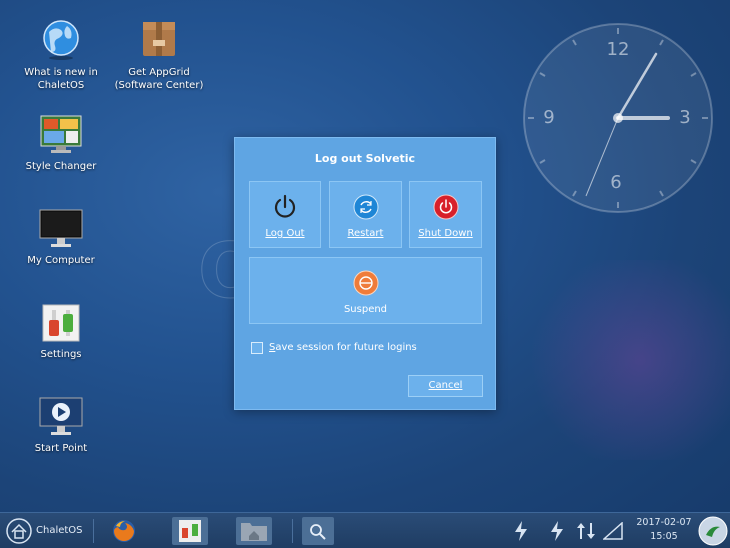 The height and width of the screenshot is (548, 730). What do you see at coordinates (61, 354) in the screenshot?
I see `desktop-icon-label: Settings` at bounding box center [61, 354].